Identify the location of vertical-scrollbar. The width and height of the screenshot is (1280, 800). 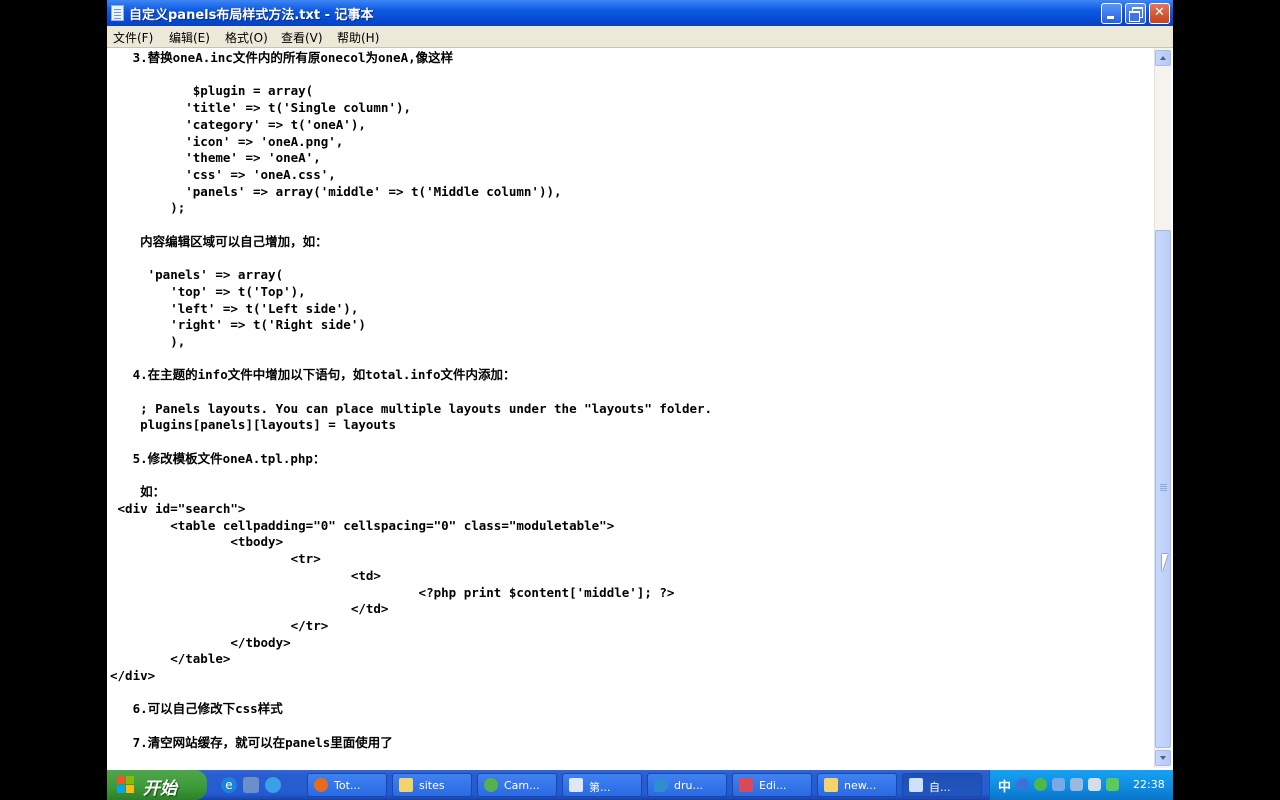
(1162, 408).